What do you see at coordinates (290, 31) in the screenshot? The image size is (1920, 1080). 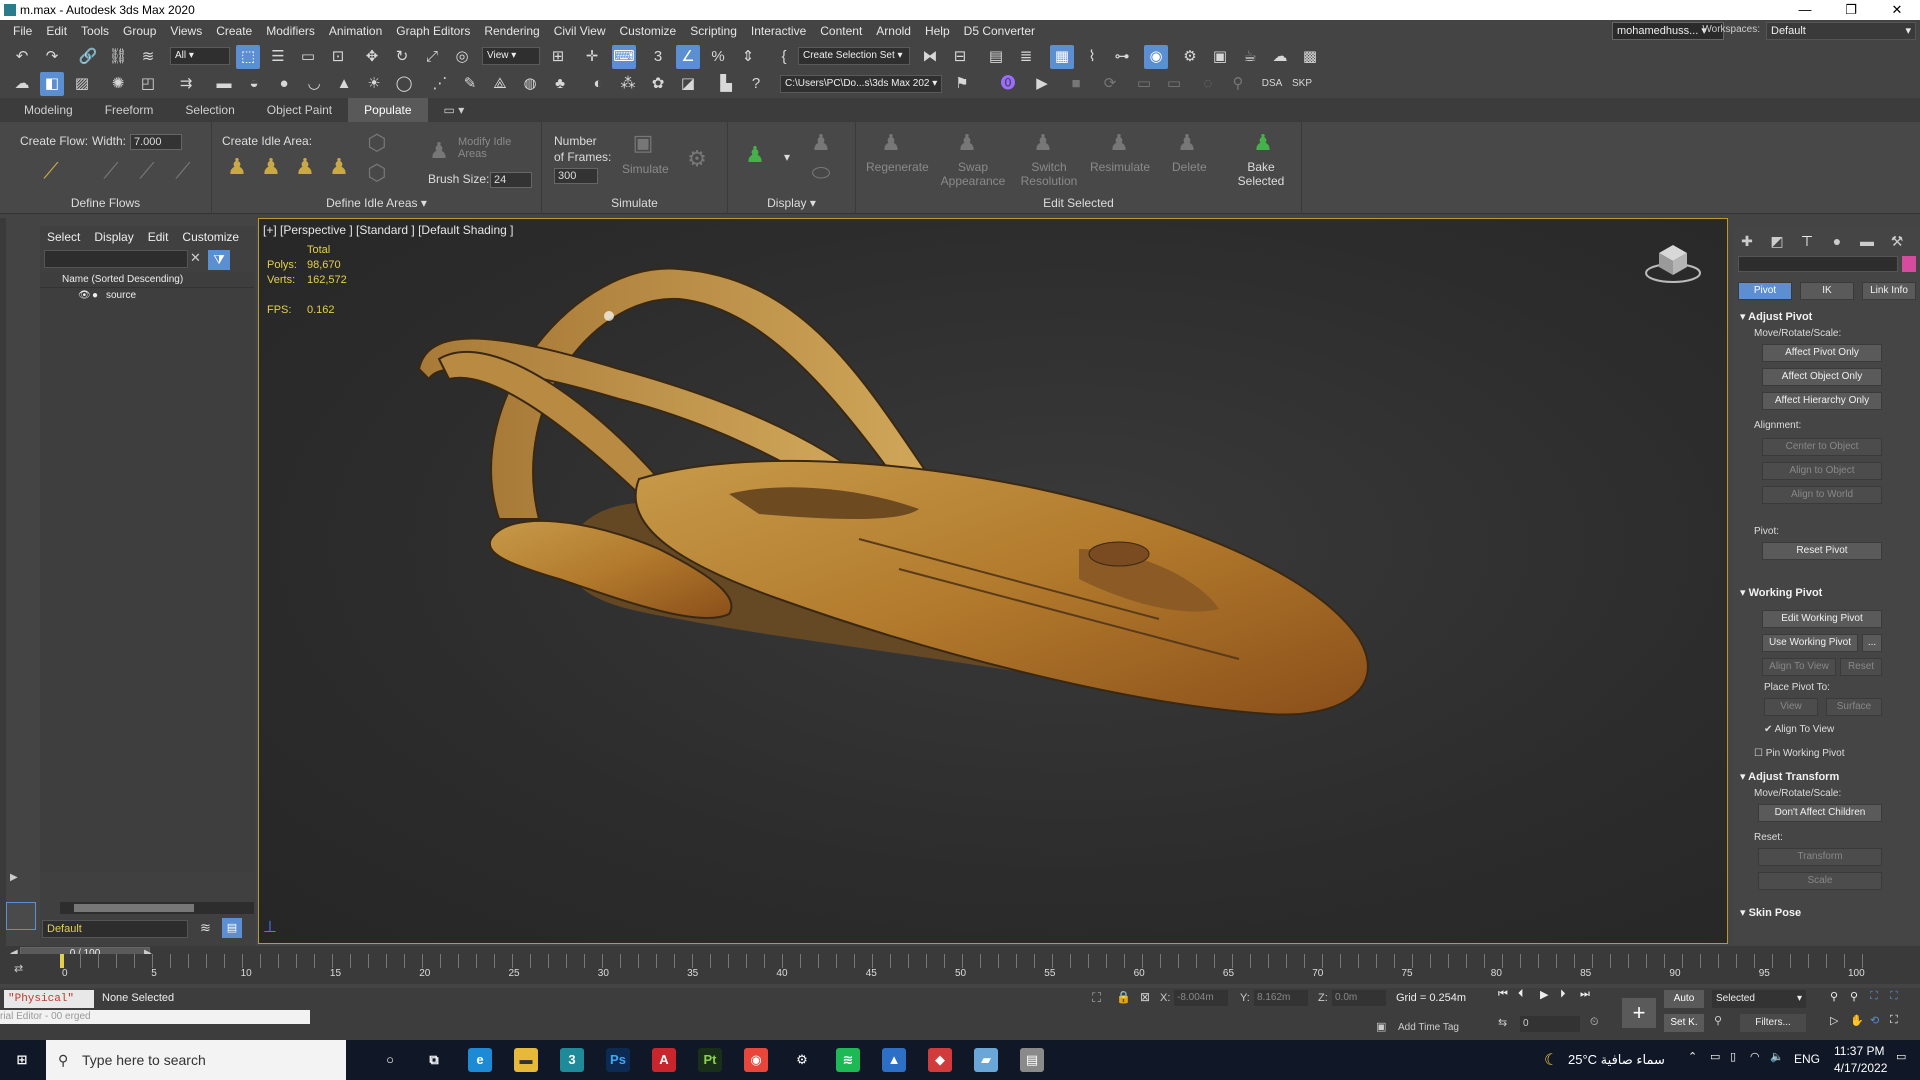 I see `menu-modifiers: Modifiers` at bounding box center [290, 31].